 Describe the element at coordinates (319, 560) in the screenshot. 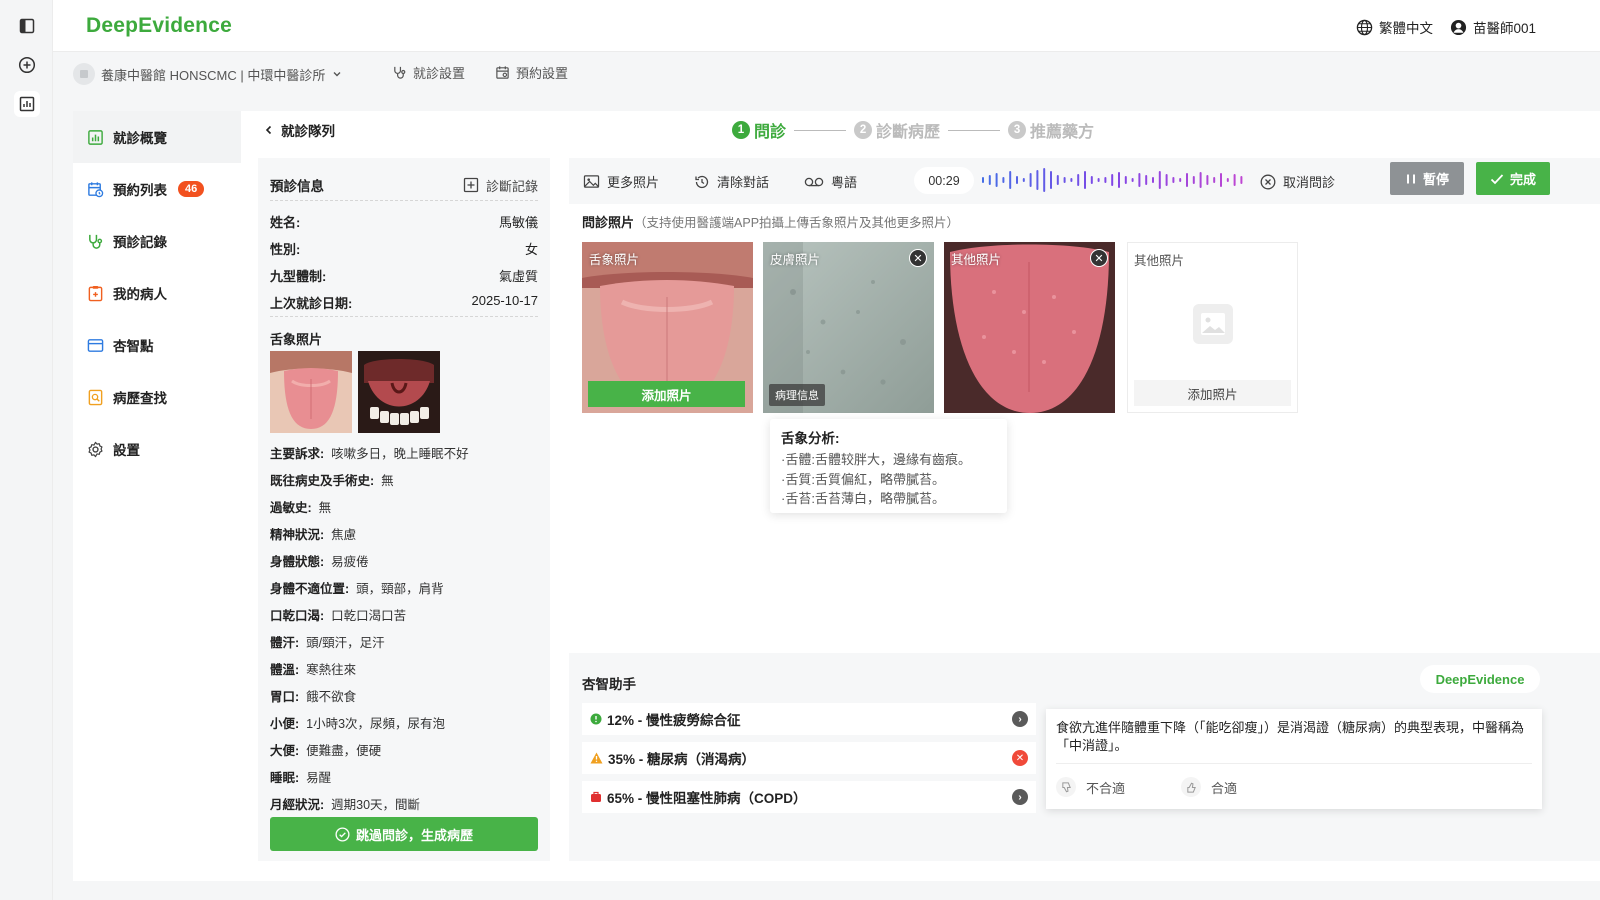

I see `history-item: 身體狀態: 易疲倦` at that location.